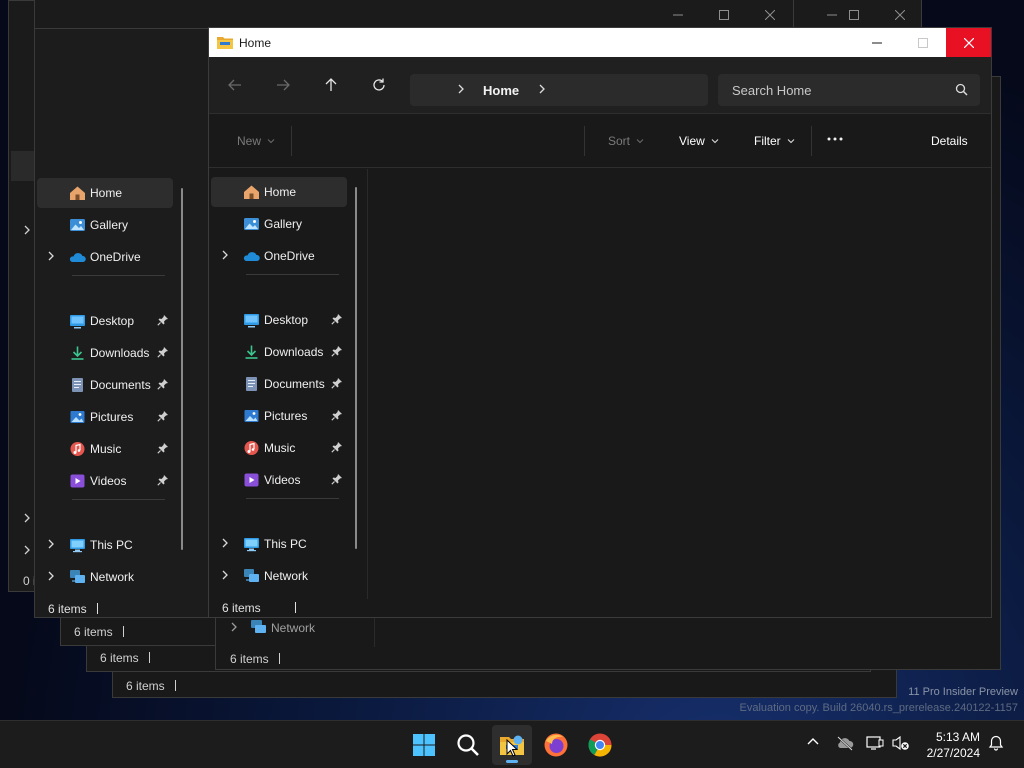 This screenshot has width=1024, height=768. Describe the element at coordinates (235, 85) in the screenshot. I see `back-button` at that location.